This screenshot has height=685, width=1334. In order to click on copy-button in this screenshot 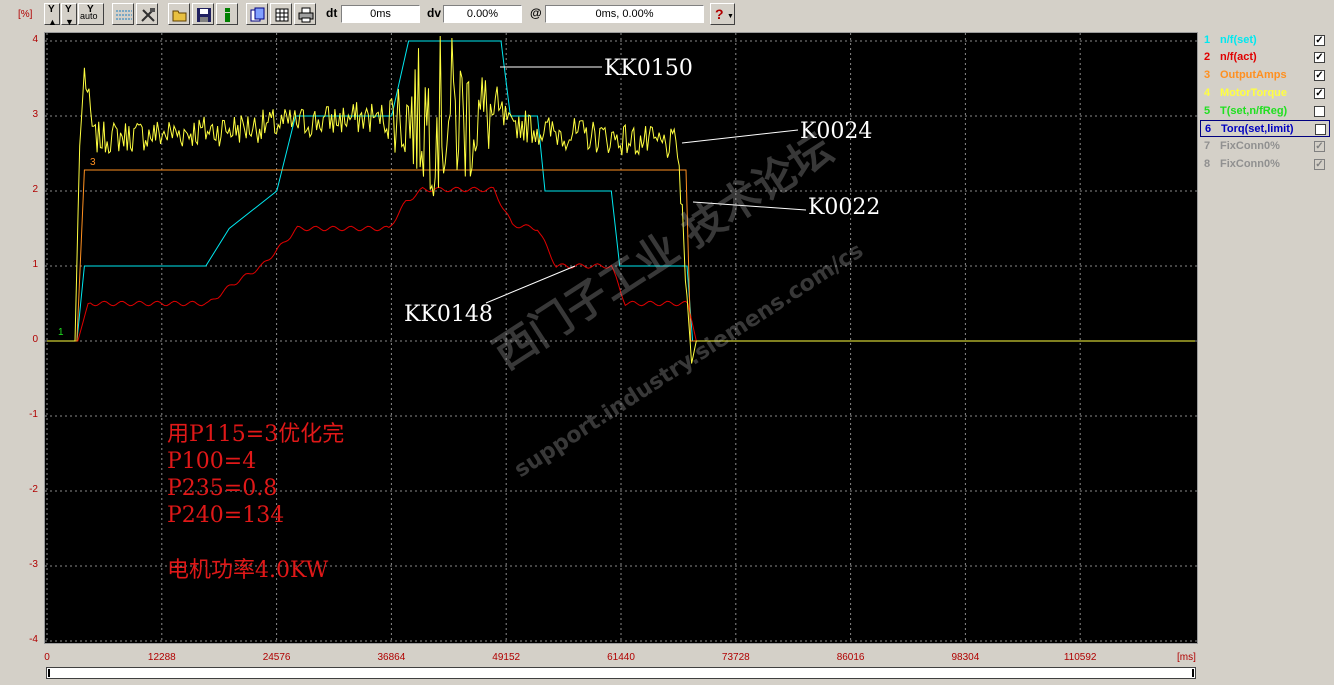, I will do `click(257, 14)`.